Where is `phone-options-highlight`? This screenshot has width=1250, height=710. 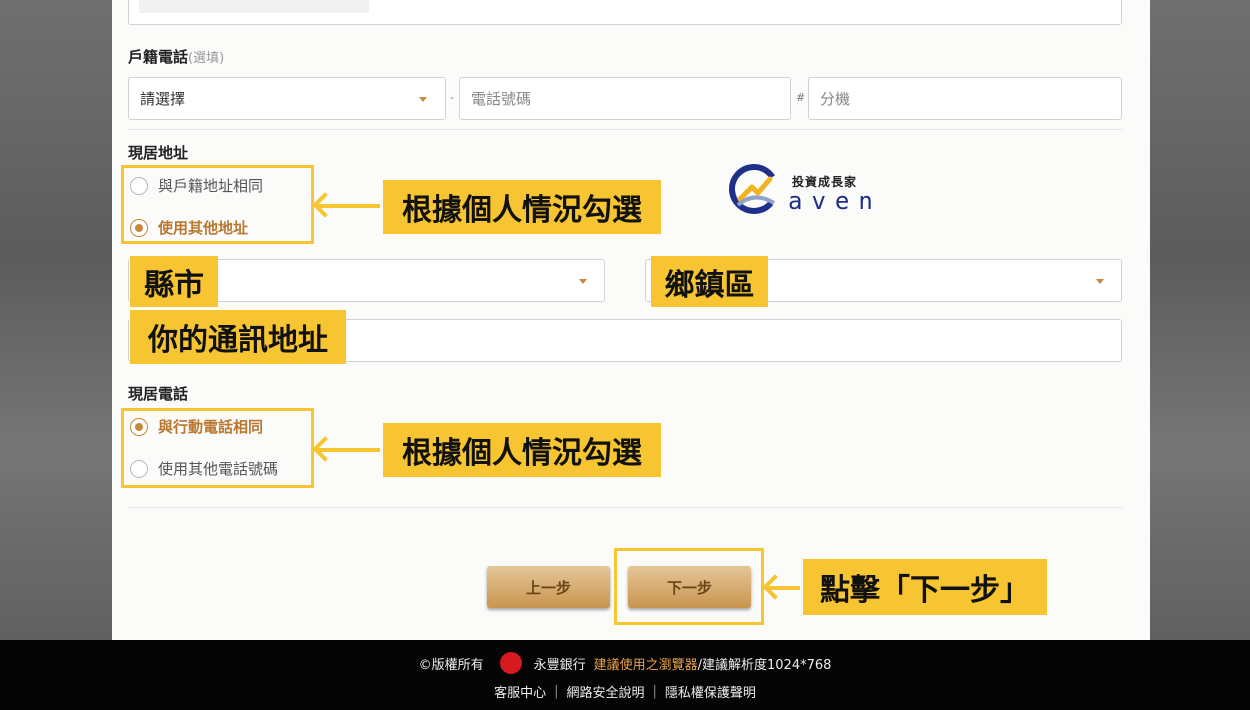 phone-options-highlight is located at coordinates (217, 448).